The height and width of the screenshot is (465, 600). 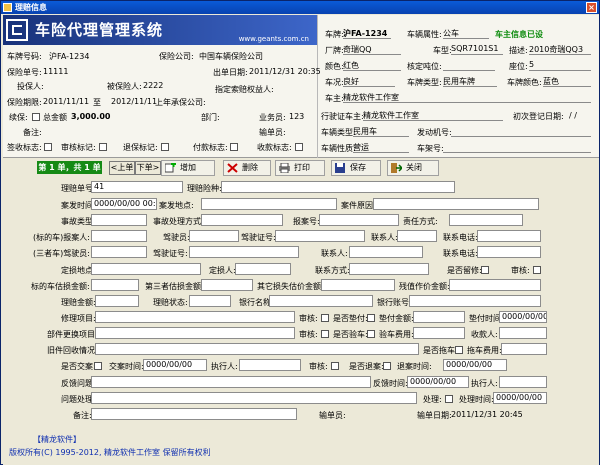 What do you see at coordinates (258, 237) in the screenshot?
I see `license-label: 驾驶证号:` at bounding box center [258, 237].